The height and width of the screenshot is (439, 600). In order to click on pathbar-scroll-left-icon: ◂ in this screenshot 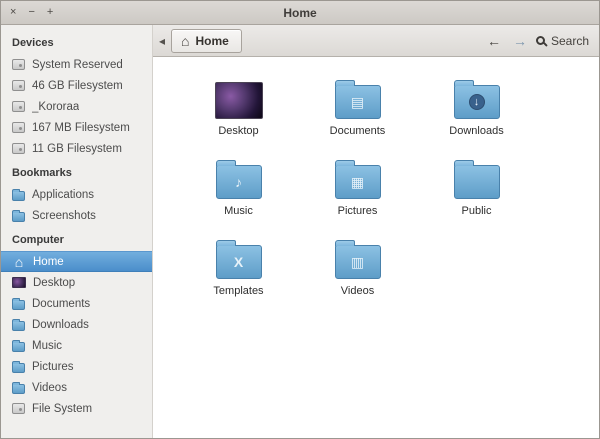, I will do `click(162, 41)`.